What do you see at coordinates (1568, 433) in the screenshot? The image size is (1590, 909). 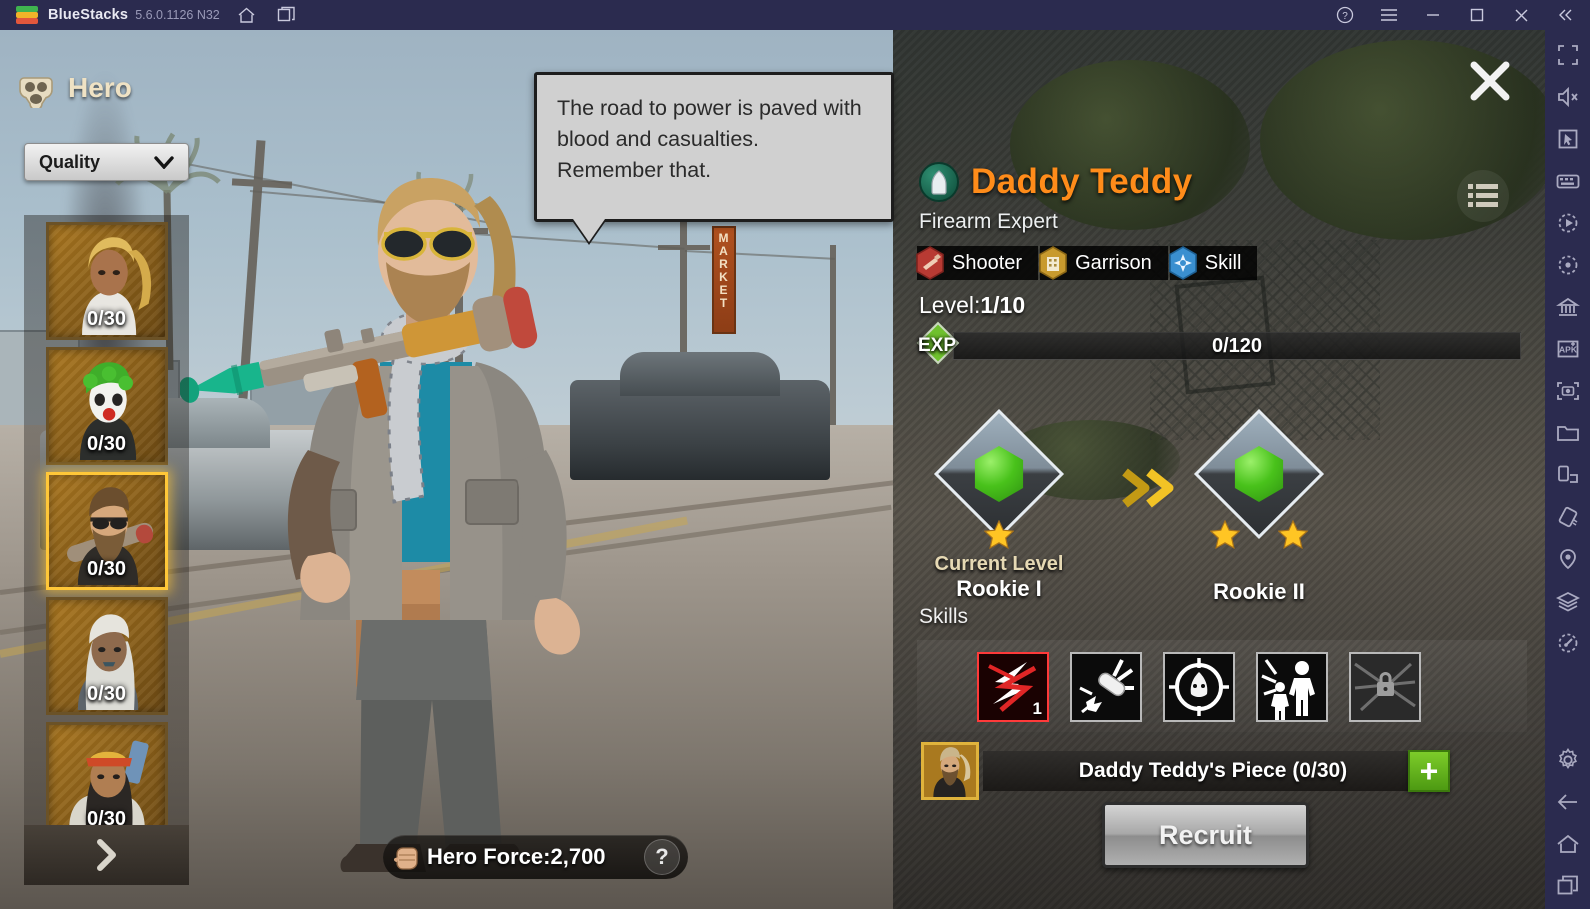 I see `media-folder-icon` at bounding box center [1568, 433].